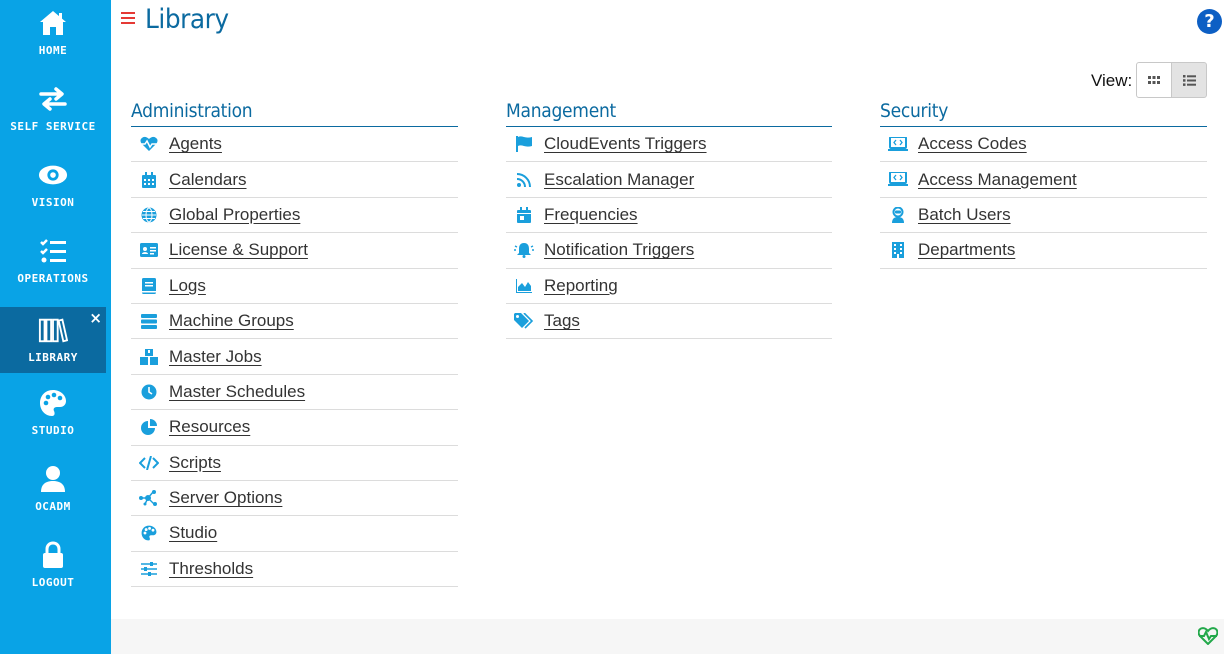  What do you see at coordinates (669, 216) in the screenshot?
I see `link-frequencies: Frequencies` at bounding box center [669, 216].